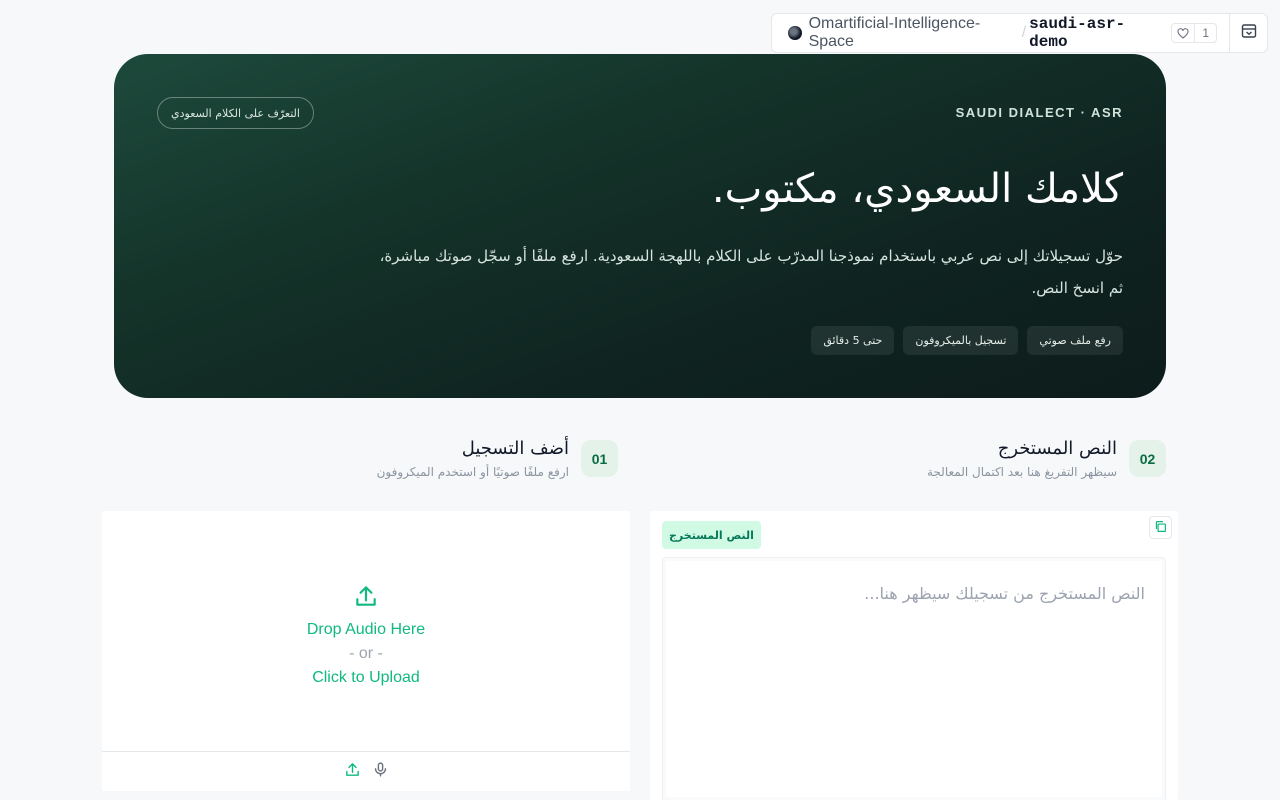  What do you see at coordinates (366, 771) in the screenshot?
I see `audio-source-toolbar` at bounding box center [366, 771].